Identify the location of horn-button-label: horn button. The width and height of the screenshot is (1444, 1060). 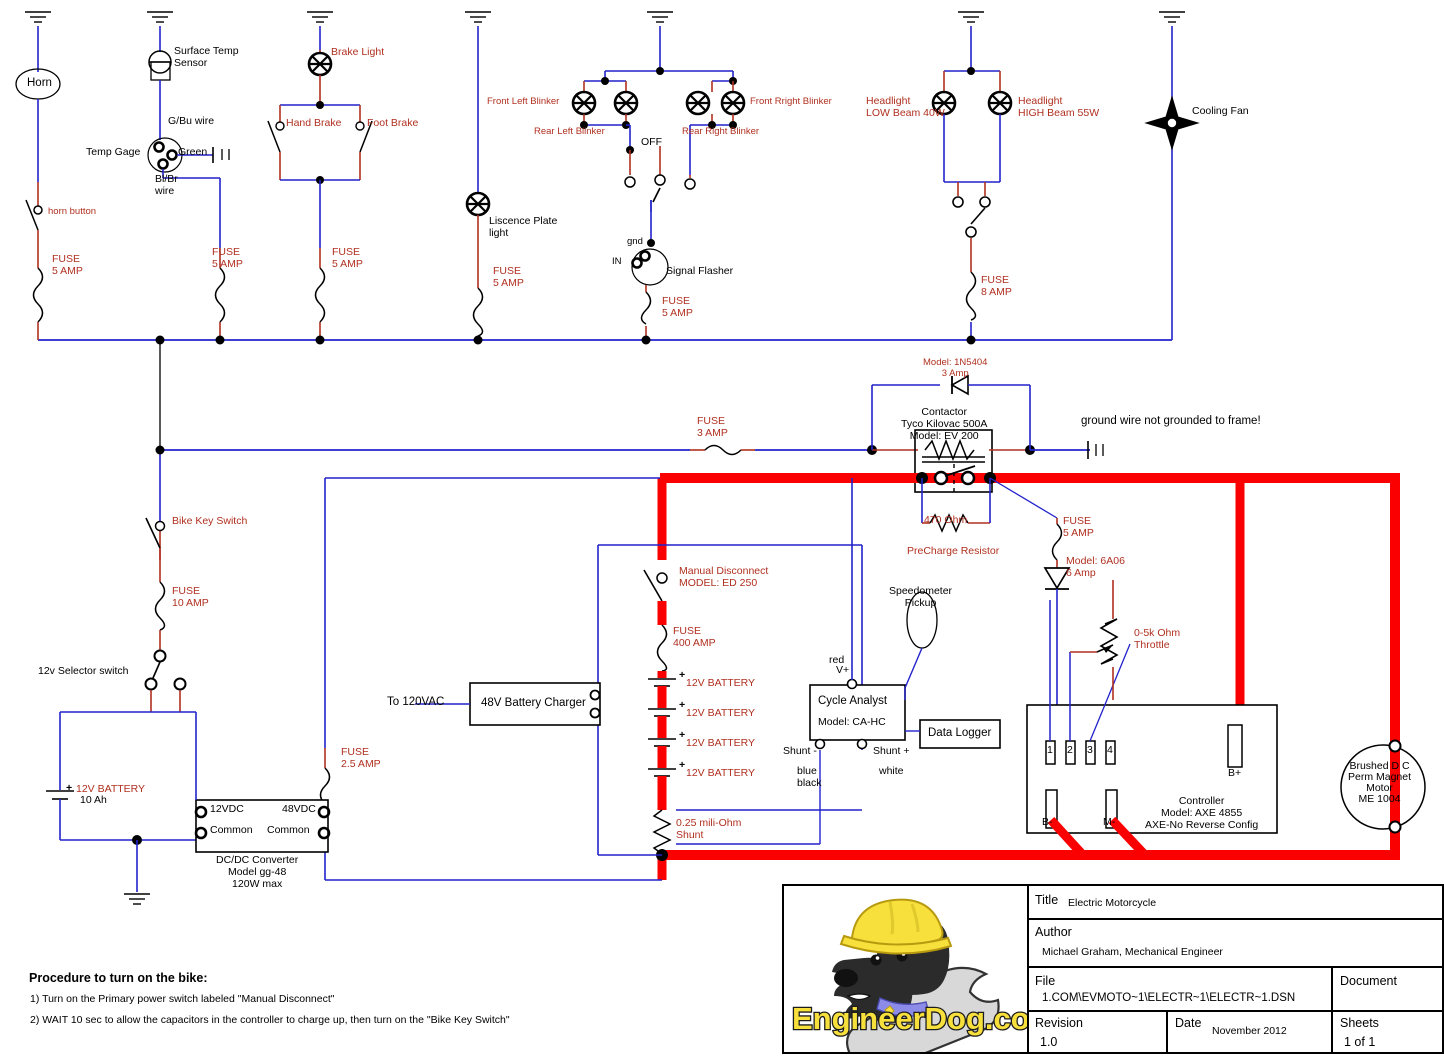
(72, 211).